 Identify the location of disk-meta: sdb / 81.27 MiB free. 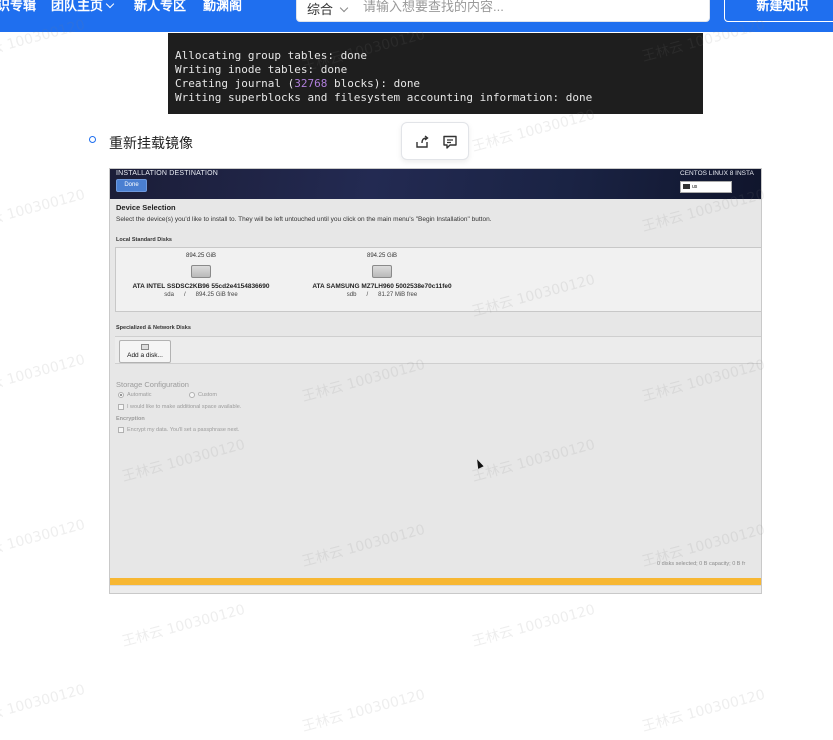
(382, 295).